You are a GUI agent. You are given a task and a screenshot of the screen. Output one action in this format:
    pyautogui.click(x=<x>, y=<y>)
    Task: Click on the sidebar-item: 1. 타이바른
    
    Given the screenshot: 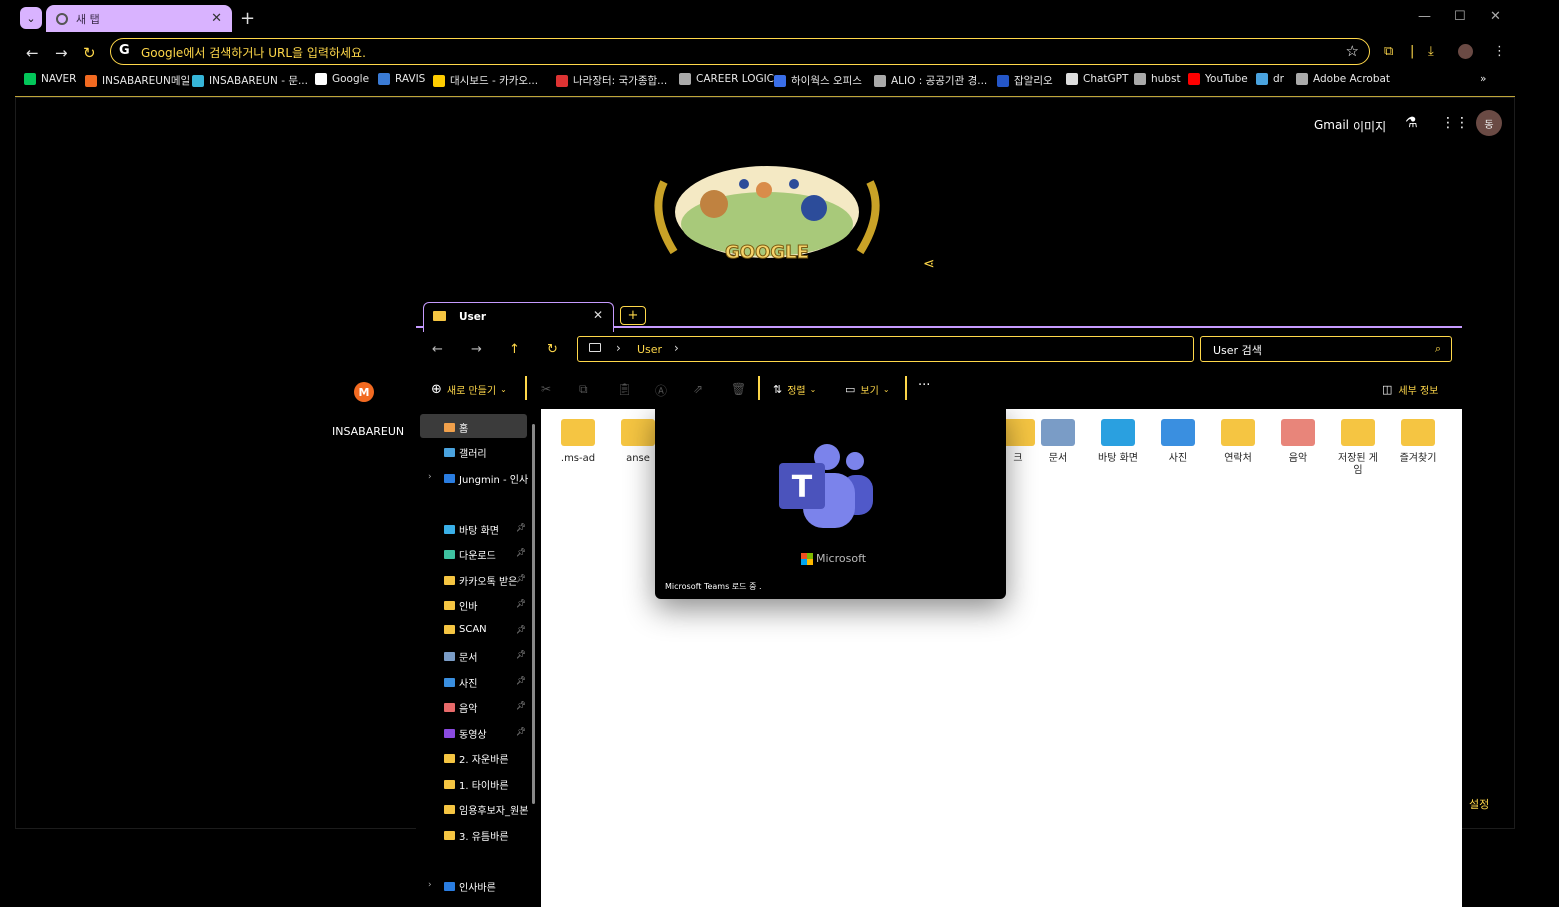 What is the action you would take?
    pyautogui.click(x=486, y=784)
    